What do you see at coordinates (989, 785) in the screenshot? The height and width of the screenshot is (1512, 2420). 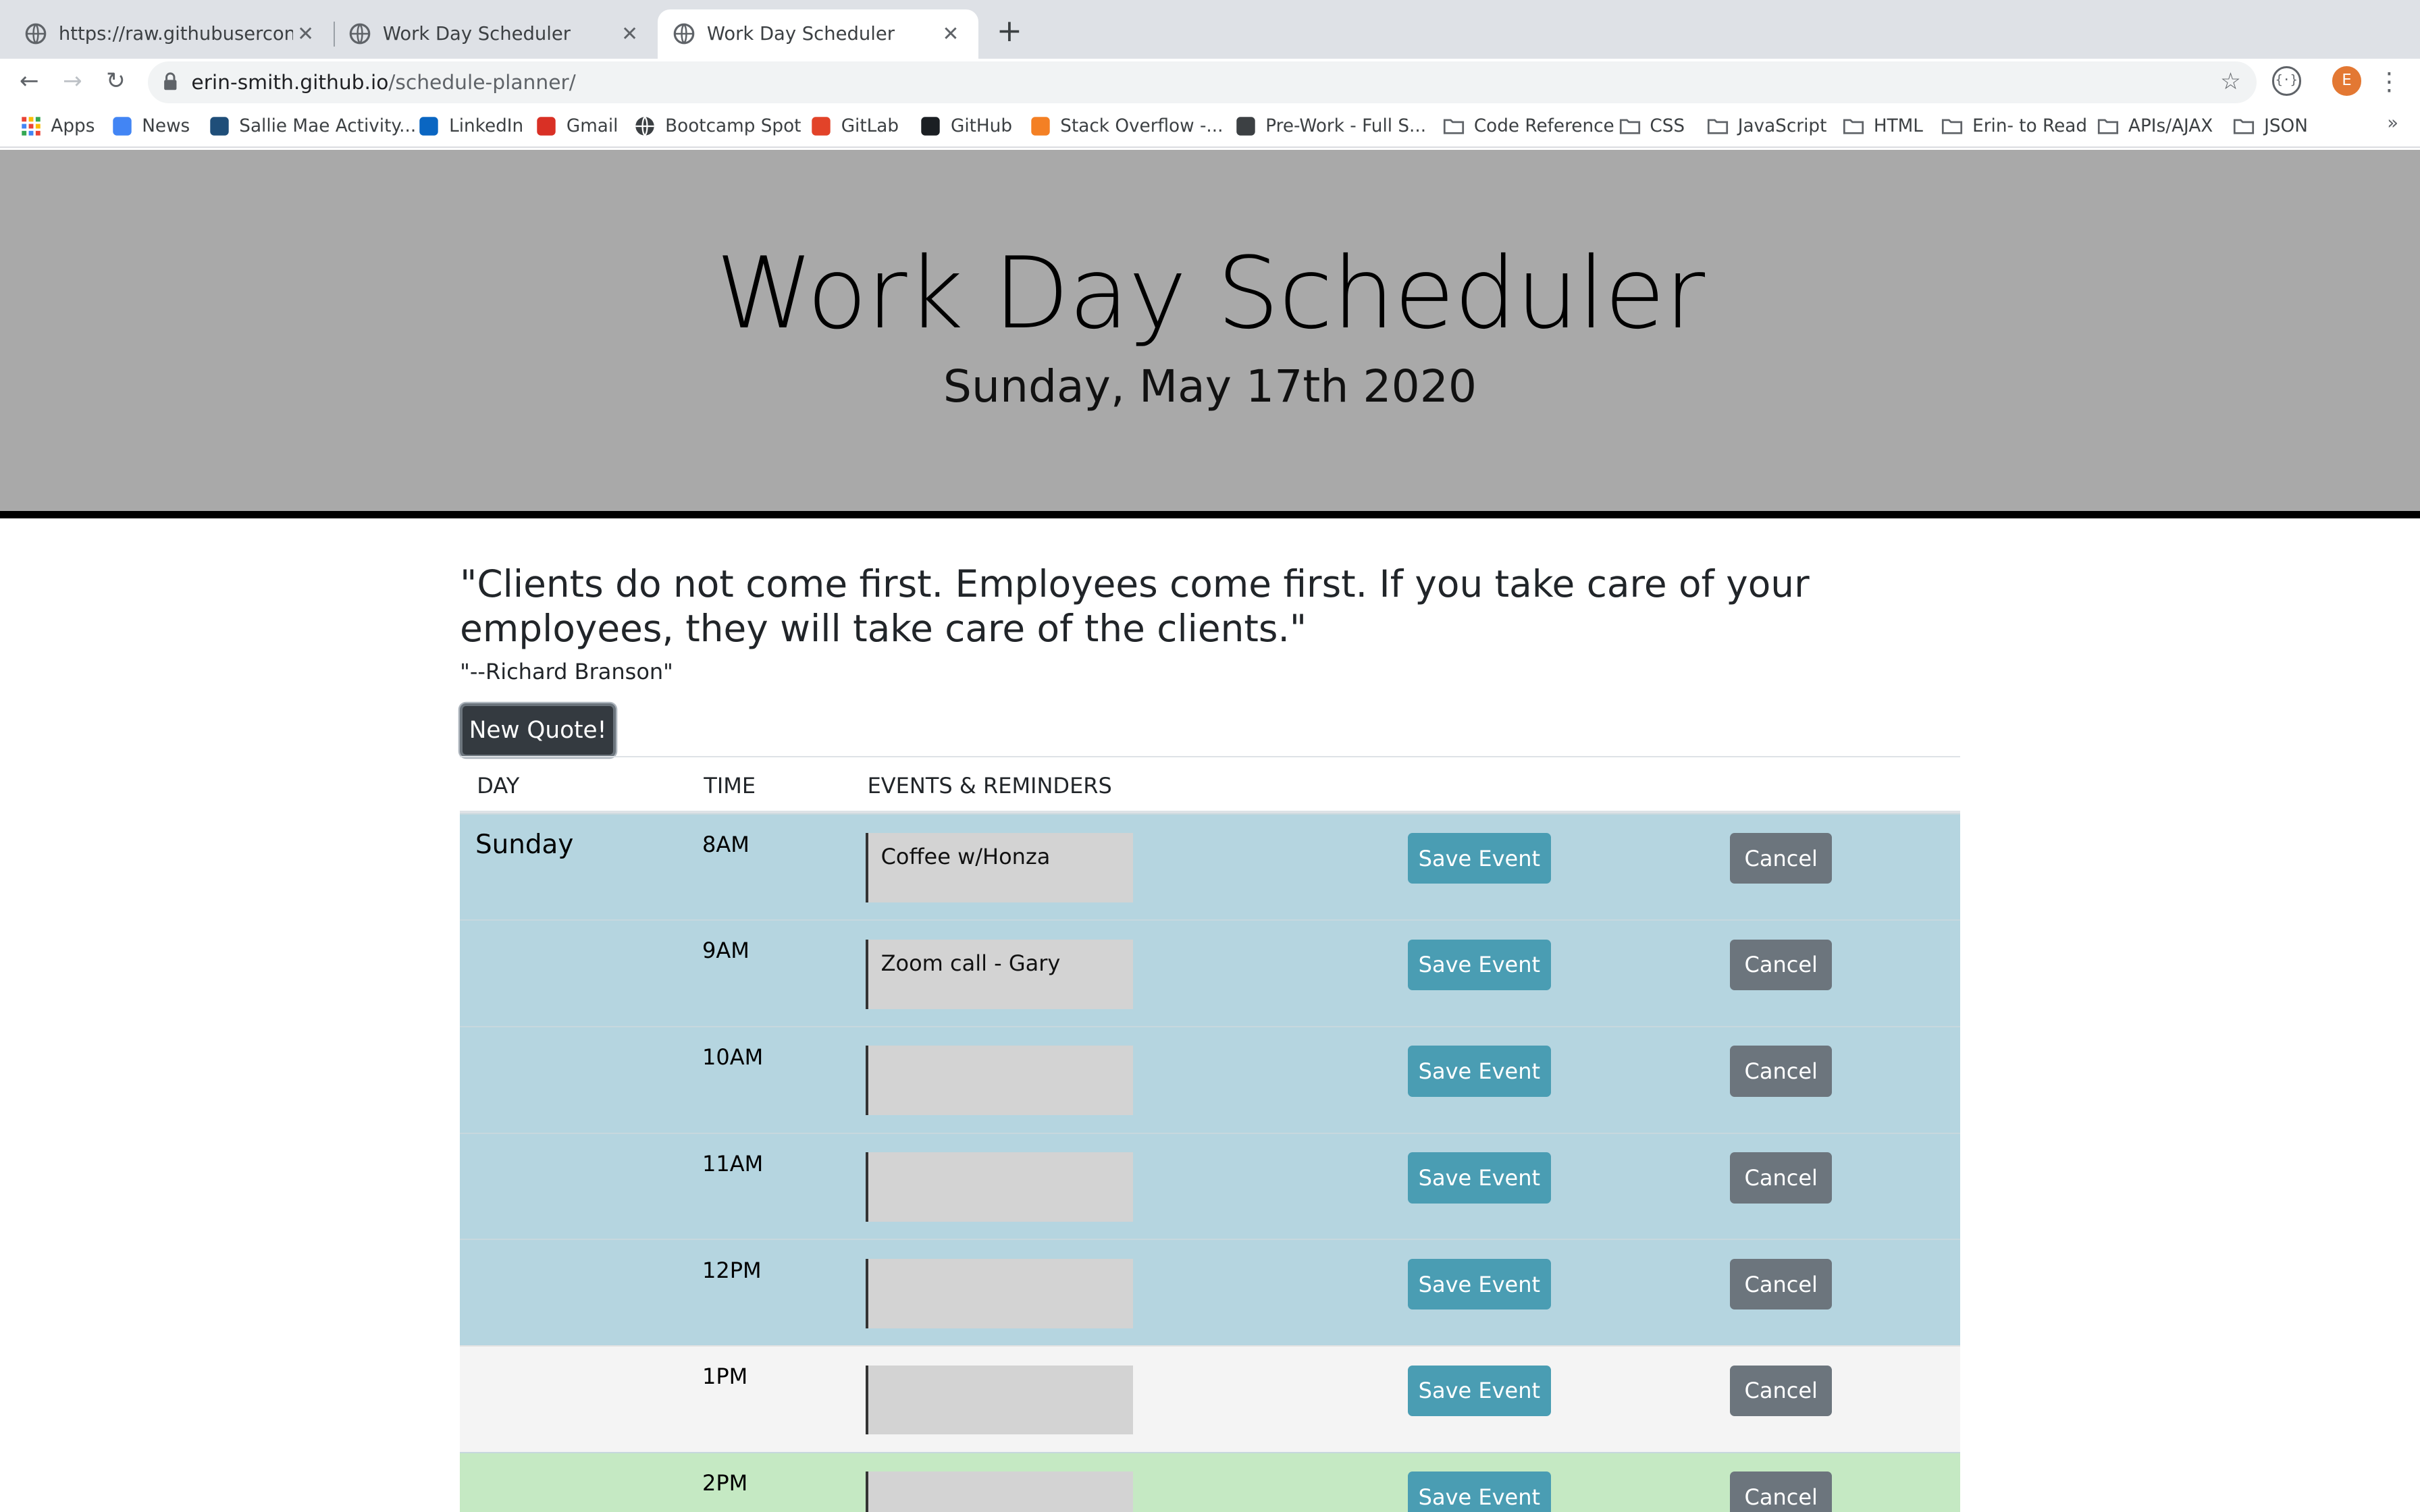 I see `header-events: EVENTS & REMINDERS` at bounding box center [989, 785].